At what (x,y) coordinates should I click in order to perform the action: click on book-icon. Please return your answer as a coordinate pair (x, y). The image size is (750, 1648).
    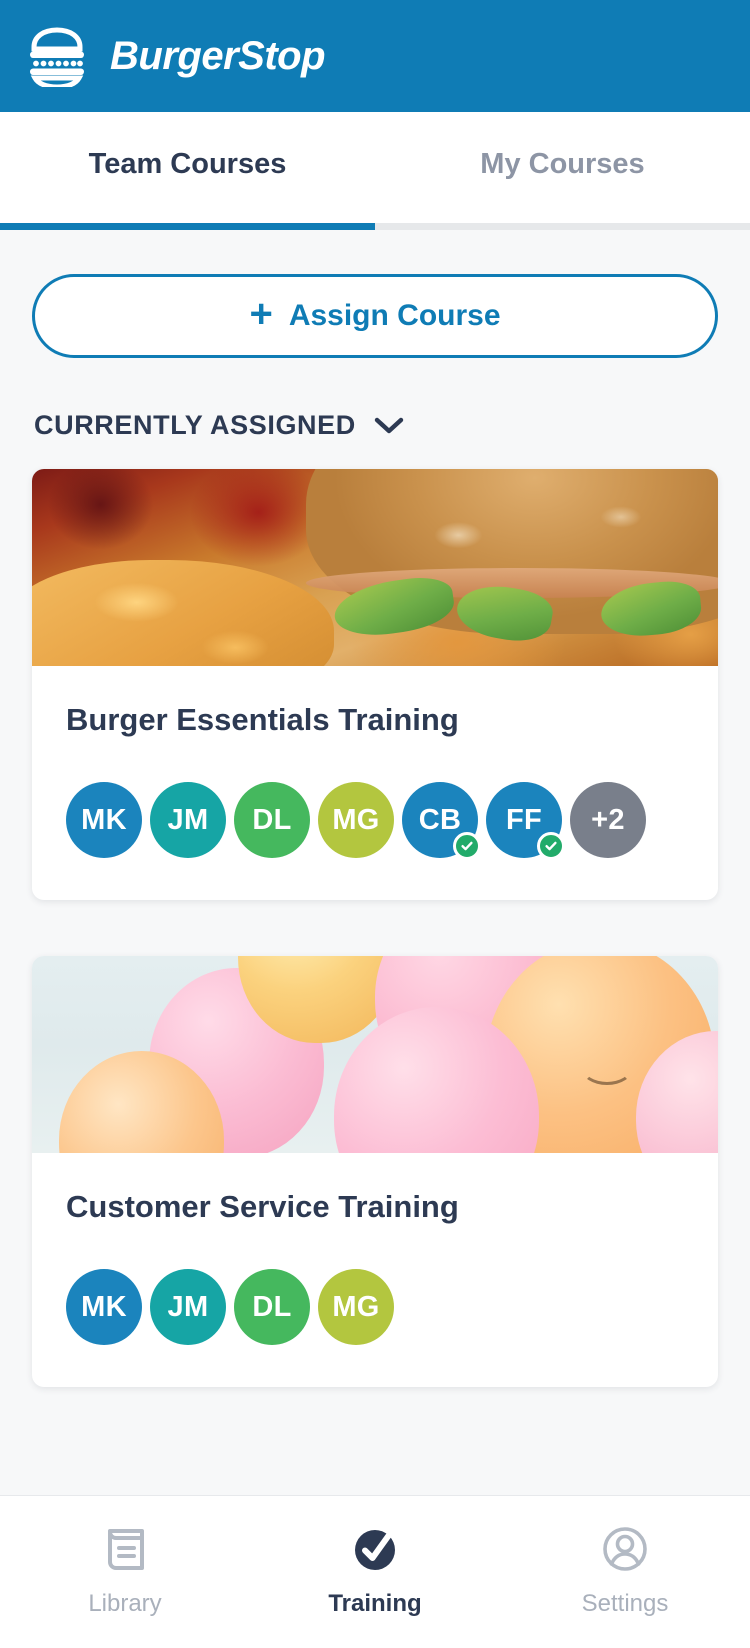
    Looking at the image, I should click on (126, 1549).